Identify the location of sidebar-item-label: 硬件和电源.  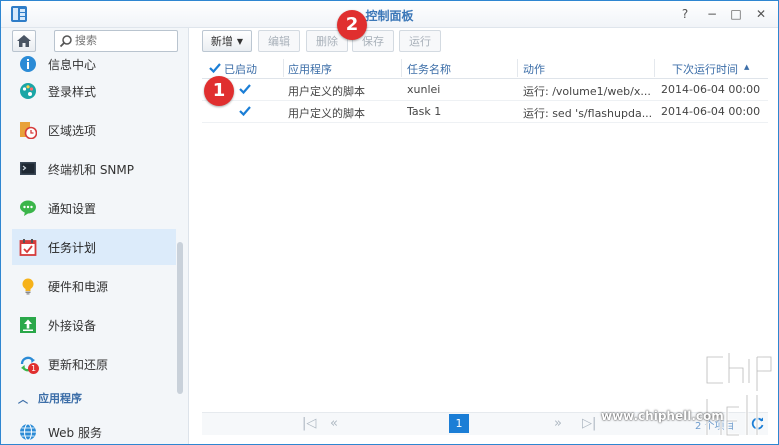
(78, 286).